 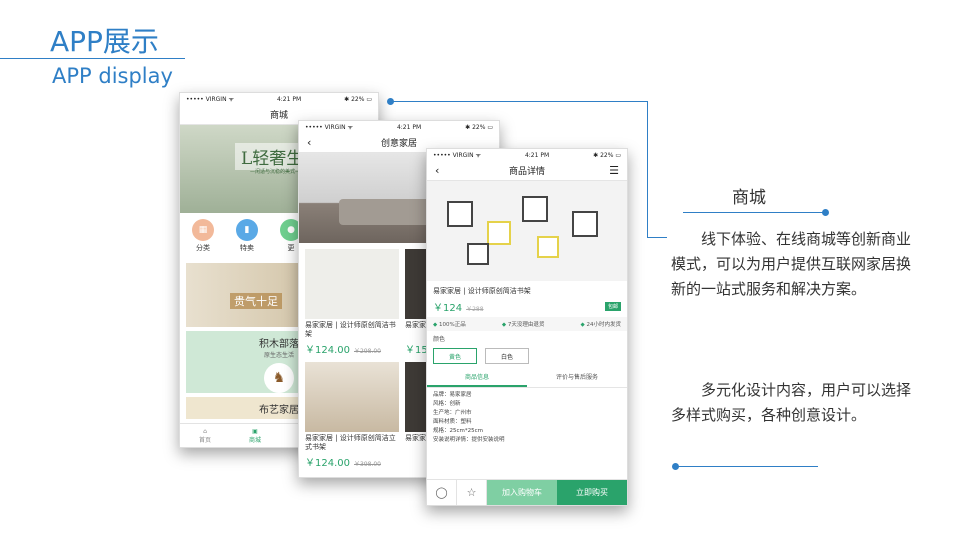 I want to click on product-name: 易家家居 | 设计师原创简洁立式书架, so click(x=350, y=442).